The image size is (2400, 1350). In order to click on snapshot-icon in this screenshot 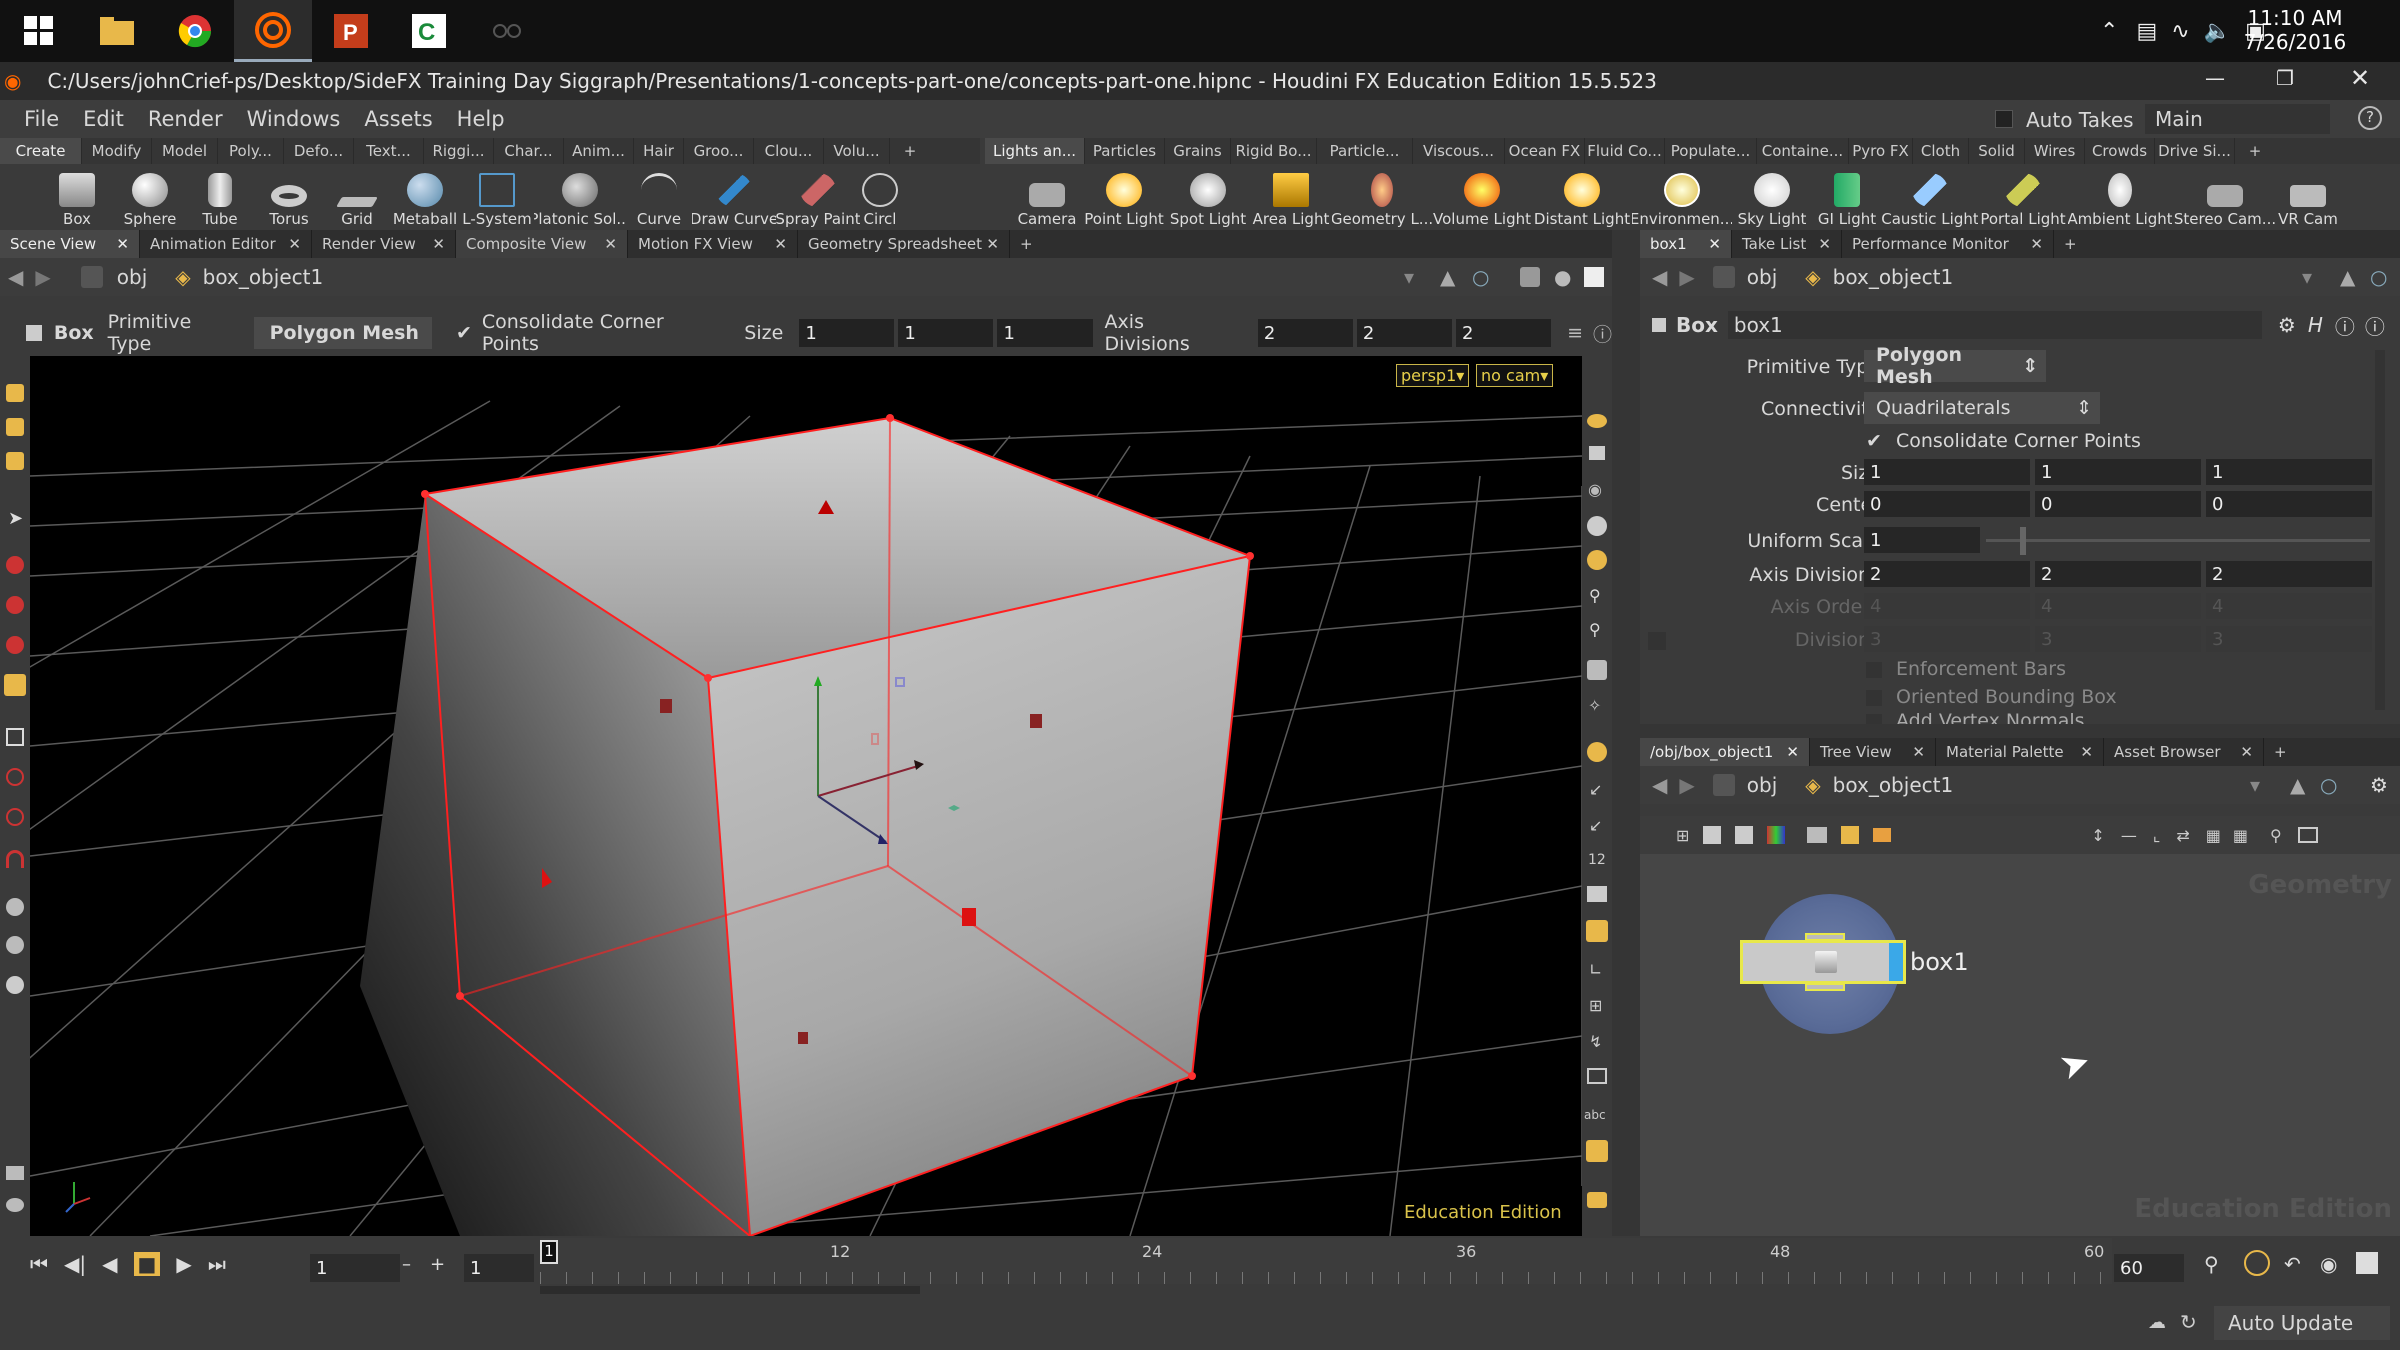, I will do `click(2307, 835)`.